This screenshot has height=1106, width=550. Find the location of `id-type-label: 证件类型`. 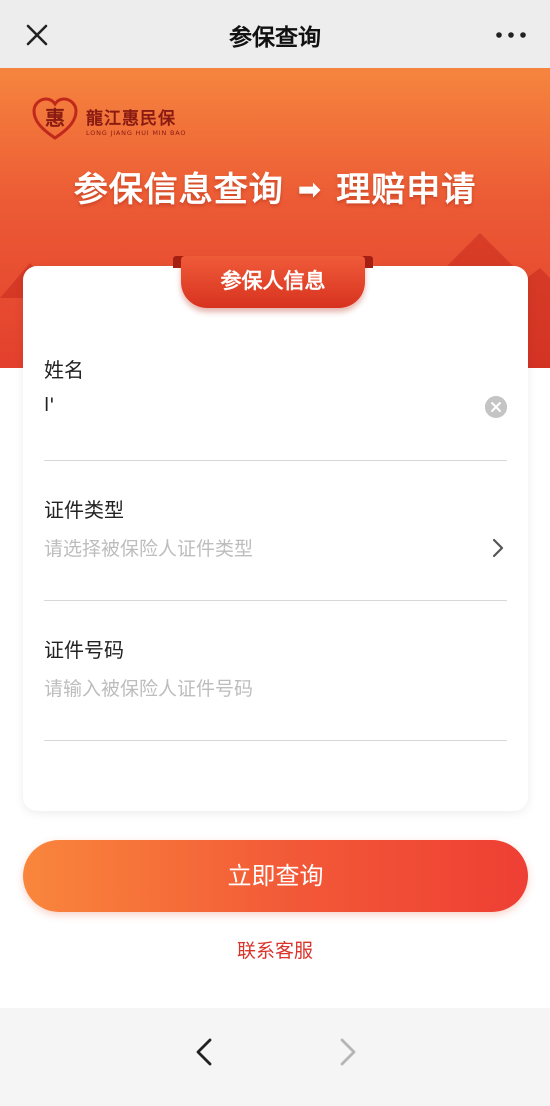

id-type-label: 证件类型 is located at coordinates (84, 510).